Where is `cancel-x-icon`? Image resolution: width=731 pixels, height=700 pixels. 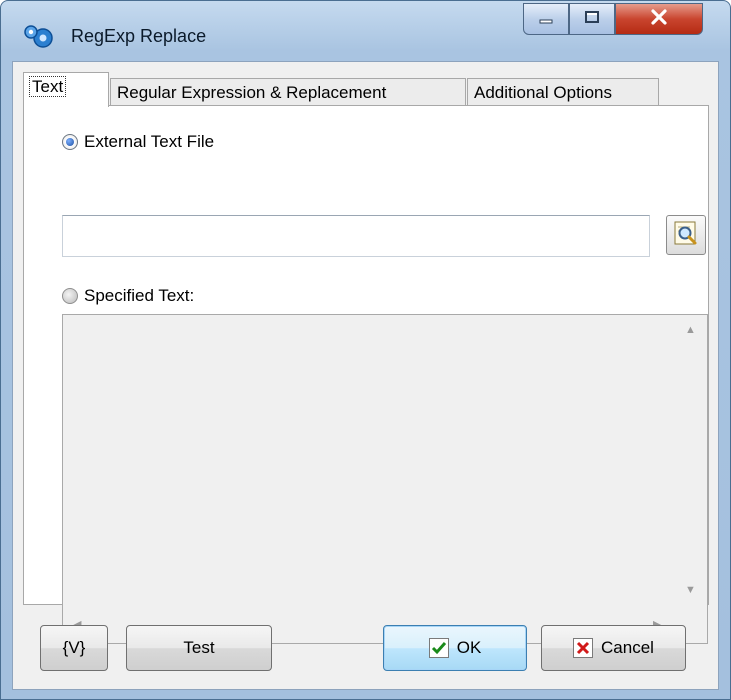
cancel-x-icon is located at coordinates (583, 648).